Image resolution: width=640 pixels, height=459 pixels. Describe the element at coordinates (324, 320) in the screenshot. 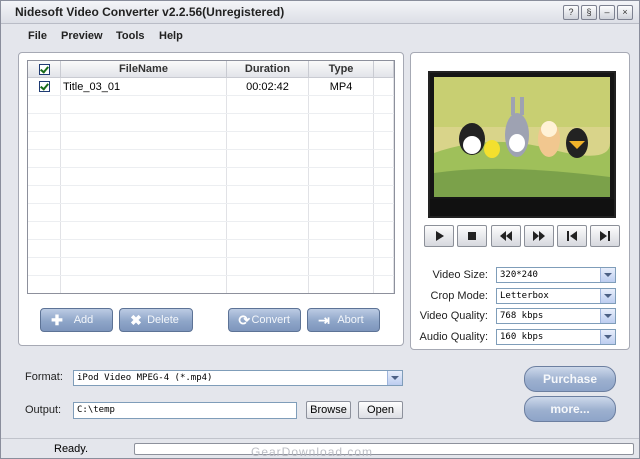

I see `abort-icon: ⇥` at that location.